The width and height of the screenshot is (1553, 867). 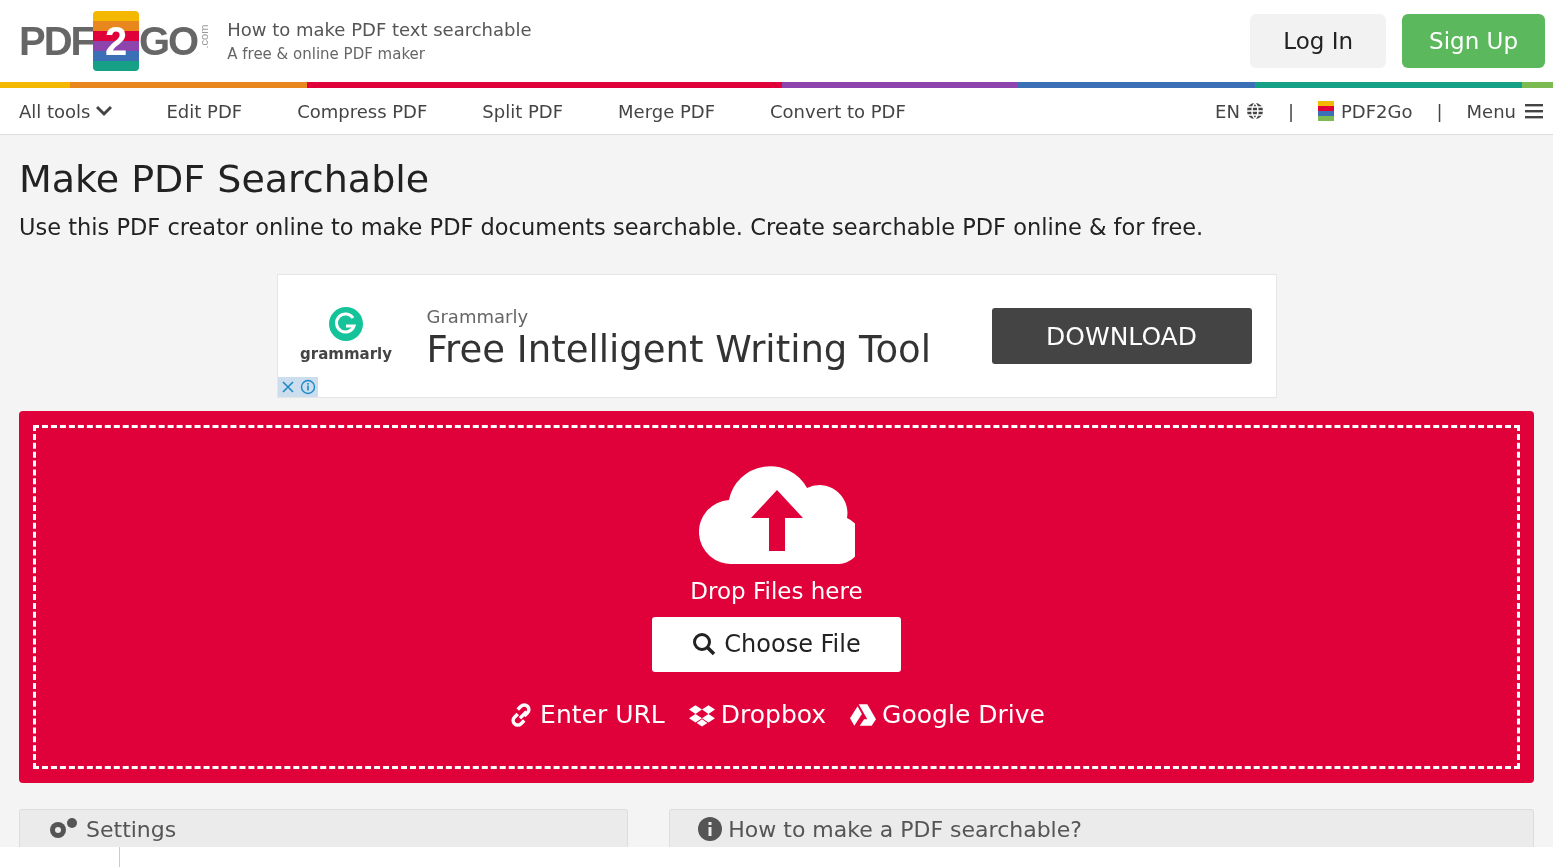 What do you see at coordinates (346, 355) in the screenshot?
I see `ad-logo-text: grammarly` at bounding box center [346, 355].